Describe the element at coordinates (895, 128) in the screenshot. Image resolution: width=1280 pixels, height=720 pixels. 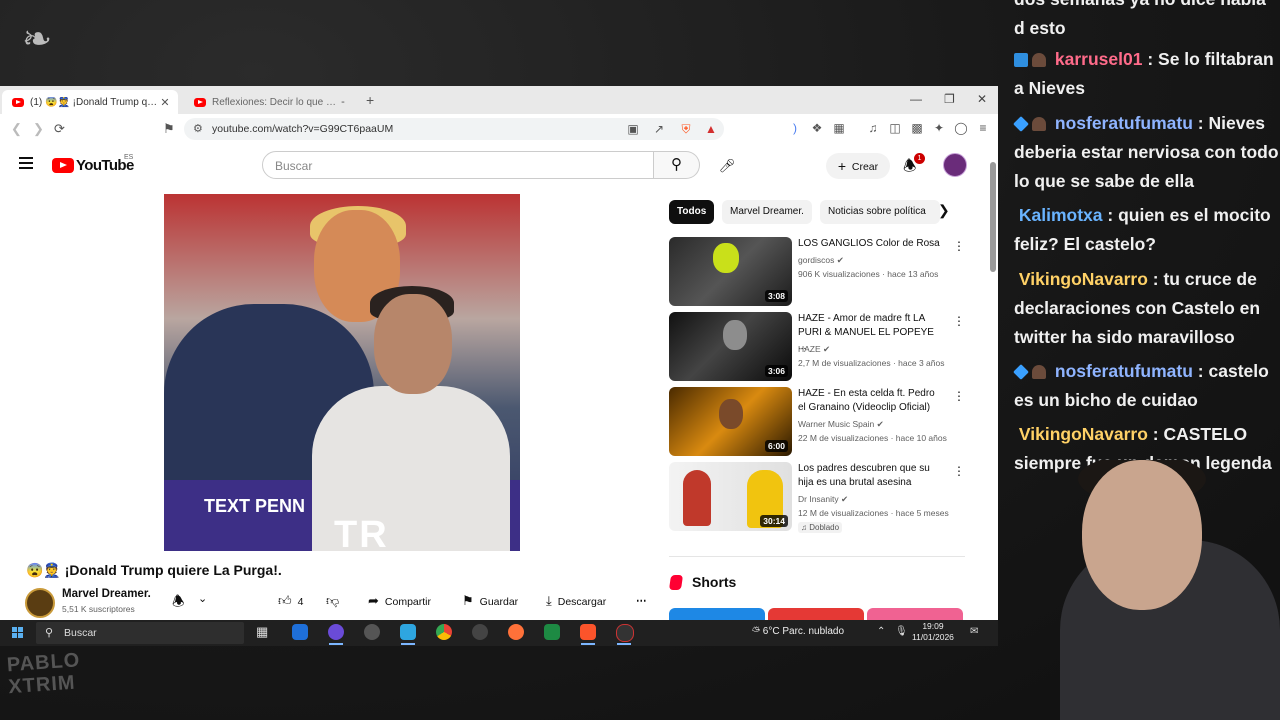
I see `sidebar-toggle-icon: ◫` at that location.